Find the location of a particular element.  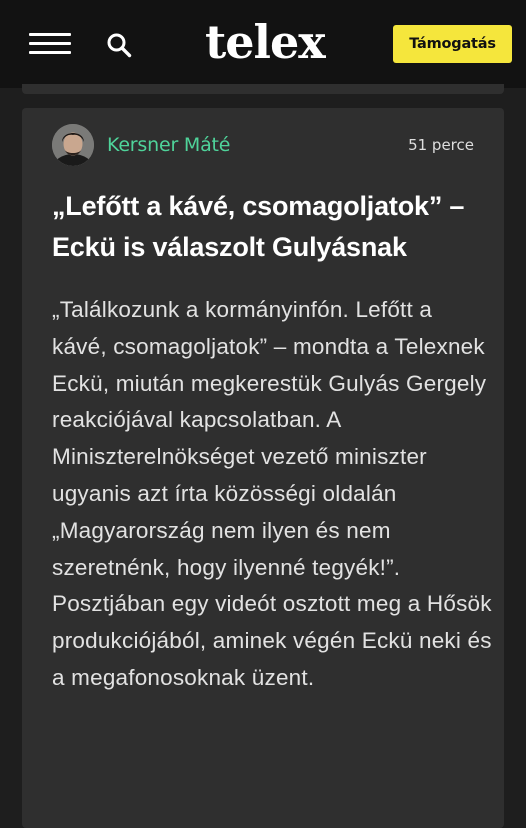

previous-post-card-edge is located at coordinates (263, 89).